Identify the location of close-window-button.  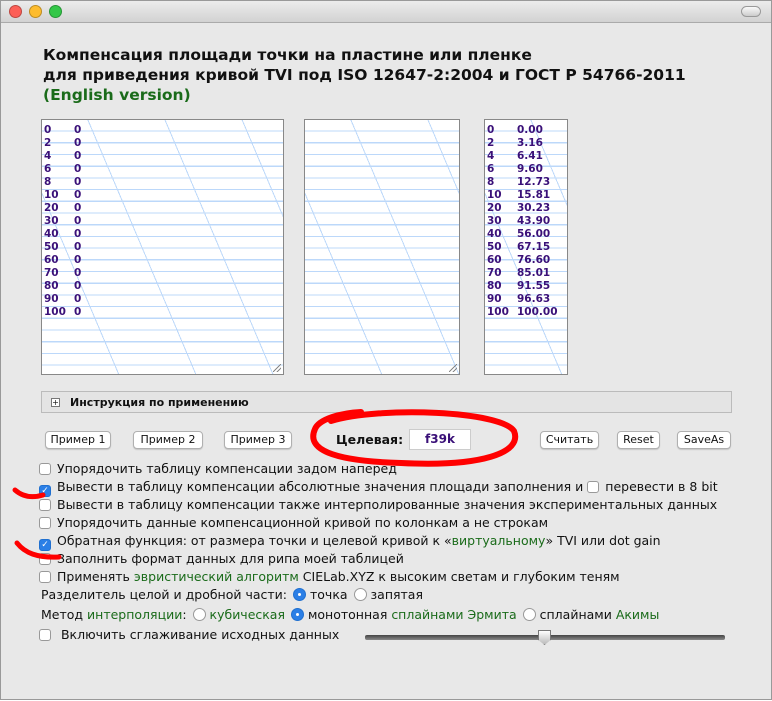
(15, 11).